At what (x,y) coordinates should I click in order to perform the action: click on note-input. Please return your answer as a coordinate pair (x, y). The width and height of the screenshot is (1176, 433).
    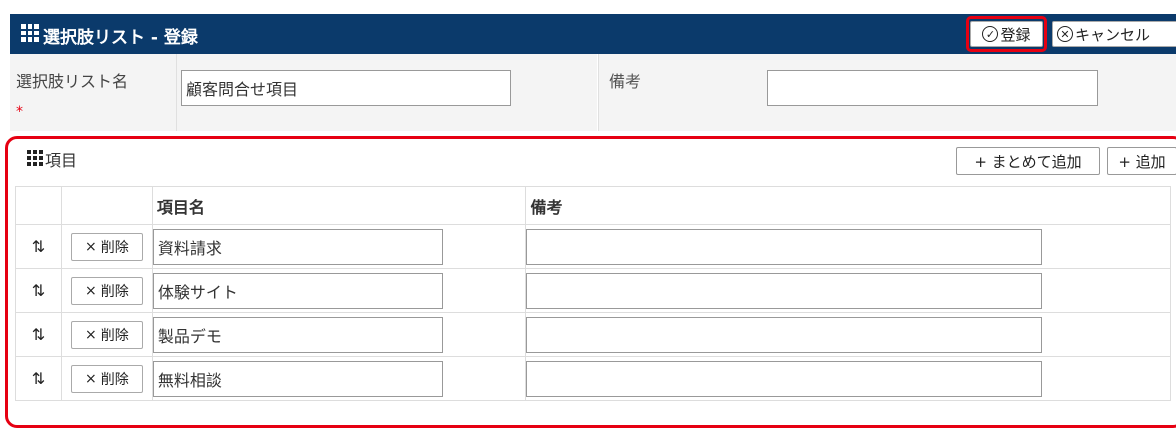
    Looking at the image, I should click on (932, 88).